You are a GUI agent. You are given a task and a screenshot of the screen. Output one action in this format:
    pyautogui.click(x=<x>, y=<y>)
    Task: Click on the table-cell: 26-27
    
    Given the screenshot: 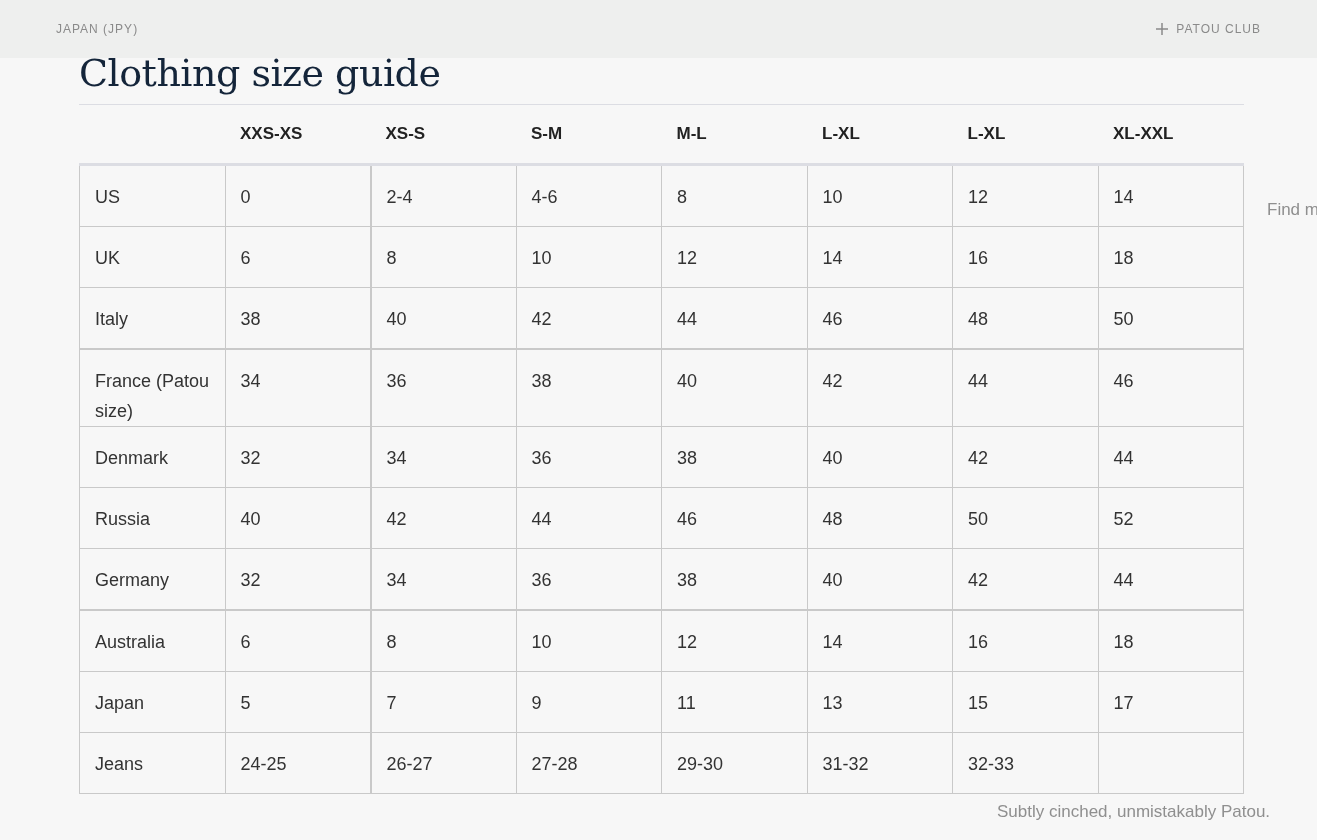 What is the action you would take?
    pyautogui.click(x=443, y=763)
    